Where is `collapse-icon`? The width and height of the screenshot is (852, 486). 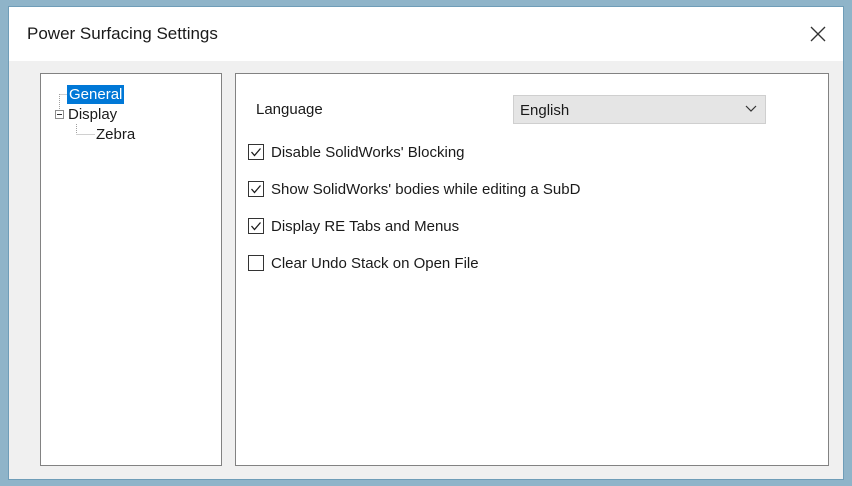 collapse-icon is located at coordinates (59, 114).